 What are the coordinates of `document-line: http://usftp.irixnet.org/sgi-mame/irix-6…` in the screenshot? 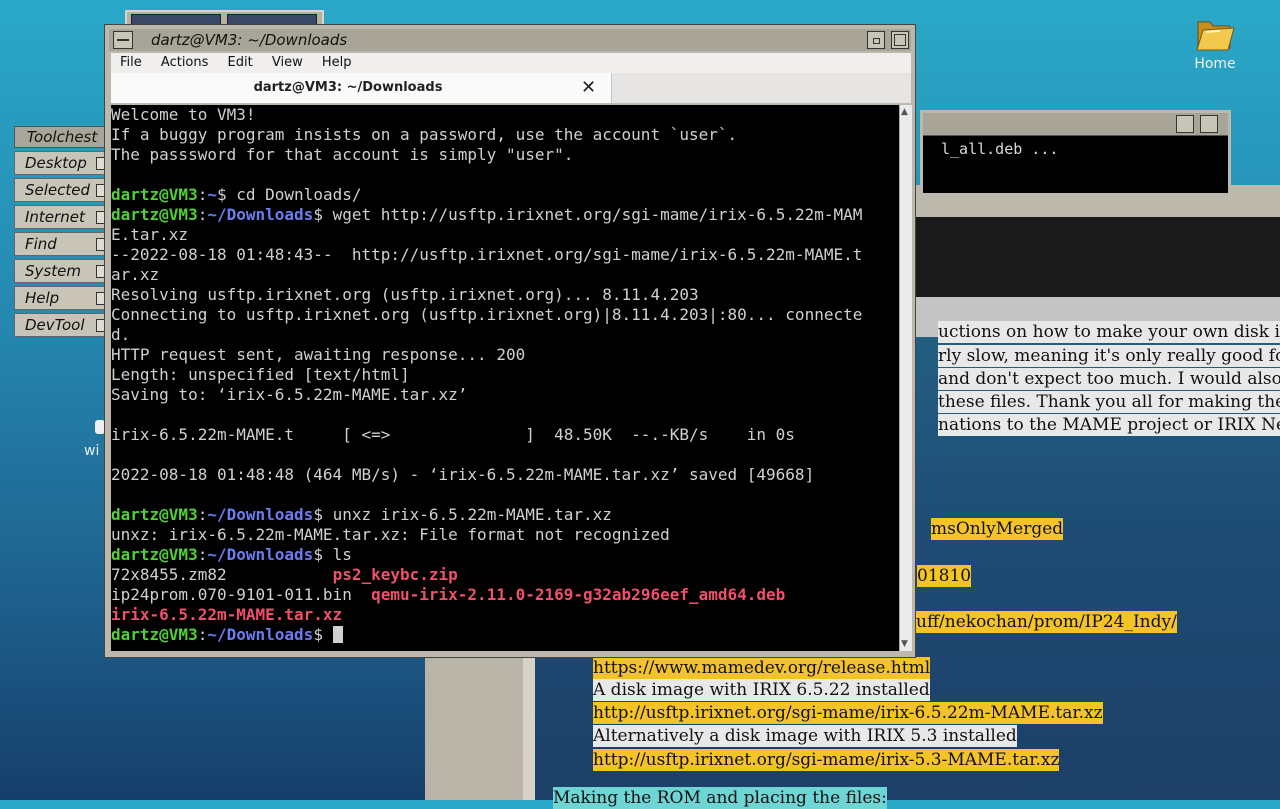 It's located at (848, 713).